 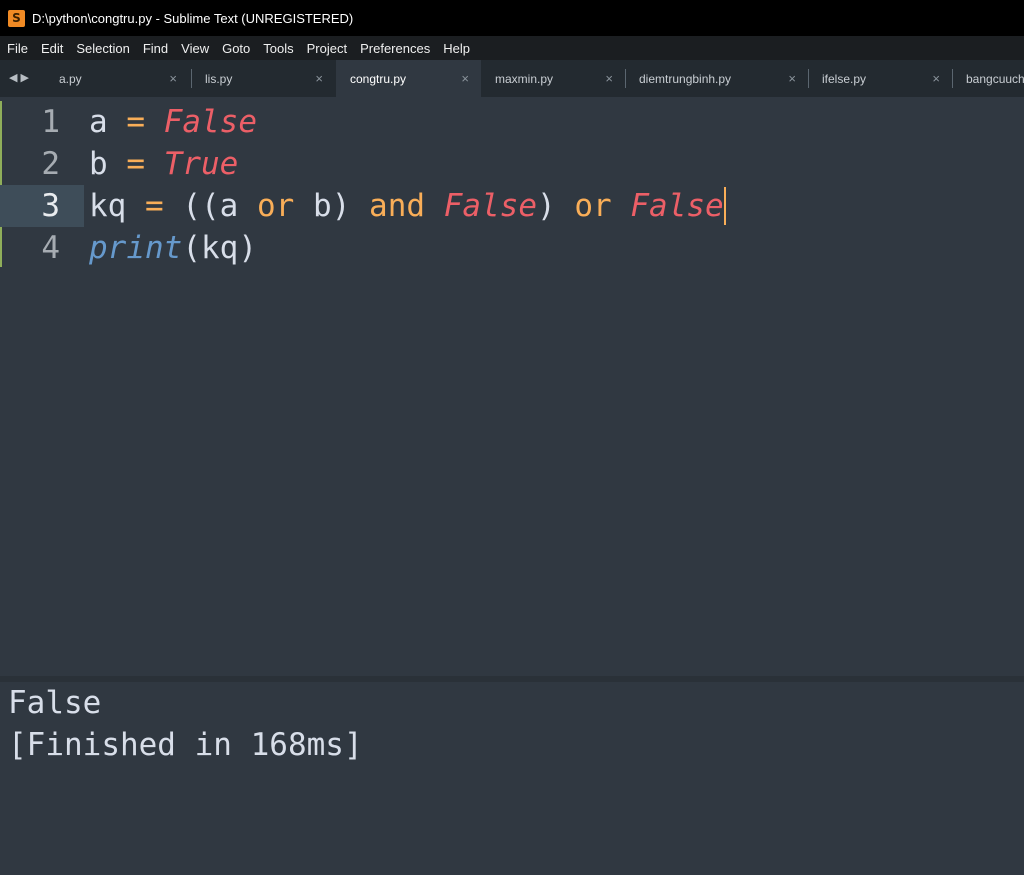 What do you see at coordinates (880, 78) in the screenshot?
I see `tab-ifelse-py: ifelse.py ×` at bounding box center [880, 78].